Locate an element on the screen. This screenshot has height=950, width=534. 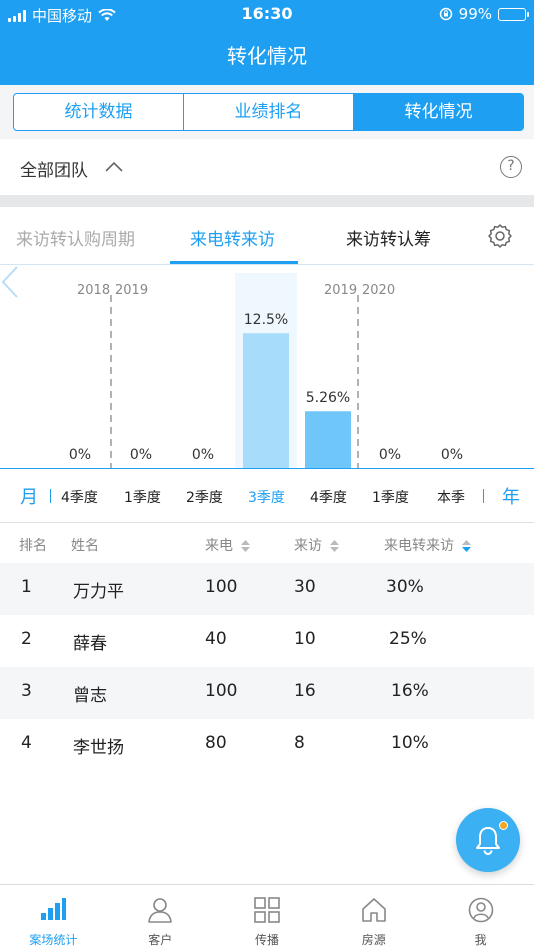
segment-conversion: 转化情况 is located at coordinates (438, 112).